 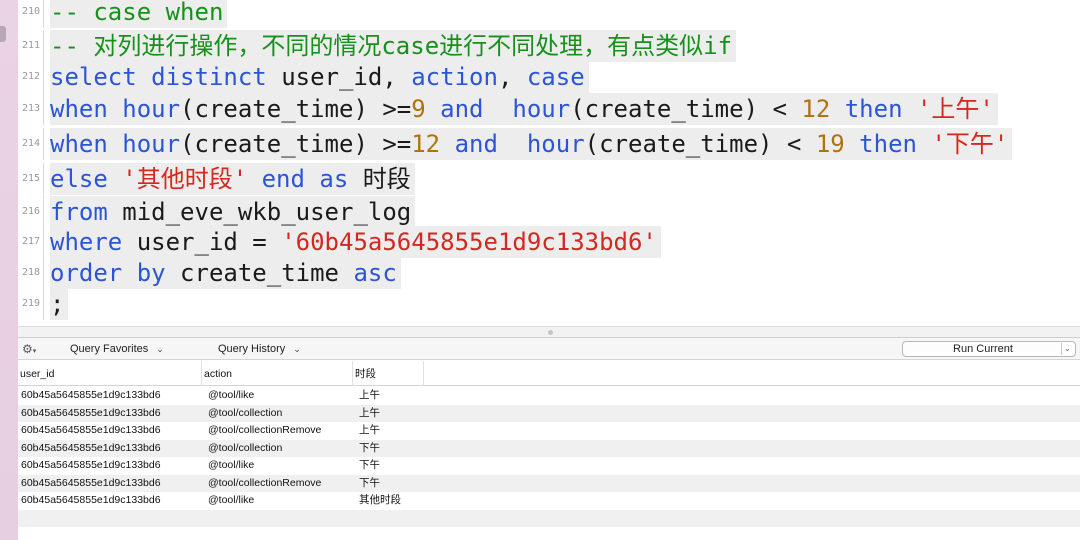 What do you see at coordinates (346, 77) in the screenshot?
I see `code-token: user_id,` at bounding box center [346, 77].